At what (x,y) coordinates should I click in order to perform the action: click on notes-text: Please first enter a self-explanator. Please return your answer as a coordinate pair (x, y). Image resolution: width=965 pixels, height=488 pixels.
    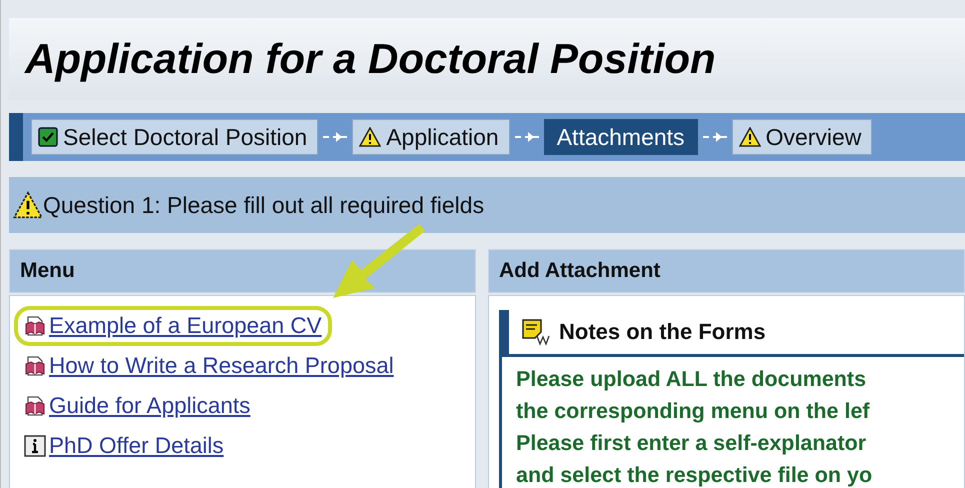
    Looking at the image, I should click on (692, 443).